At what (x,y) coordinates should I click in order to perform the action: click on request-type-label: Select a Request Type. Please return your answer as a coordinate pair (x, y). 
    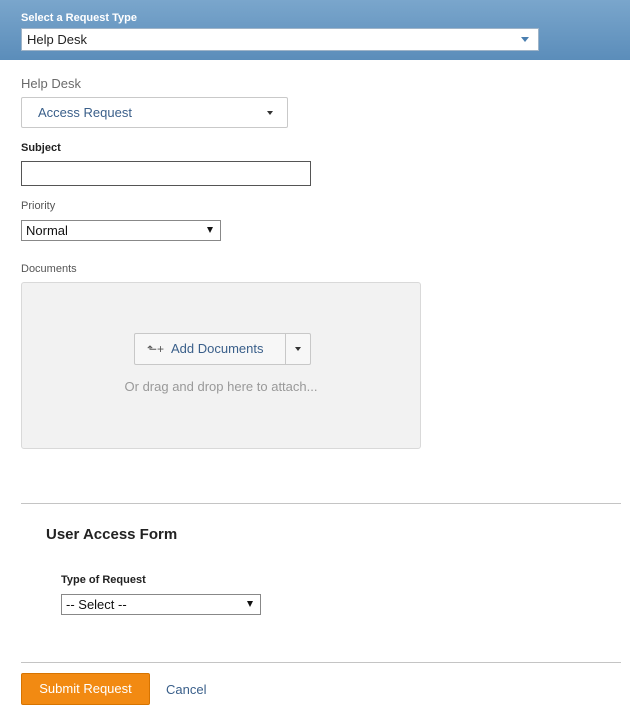
    Looking at the image, I should click on (79, 18).